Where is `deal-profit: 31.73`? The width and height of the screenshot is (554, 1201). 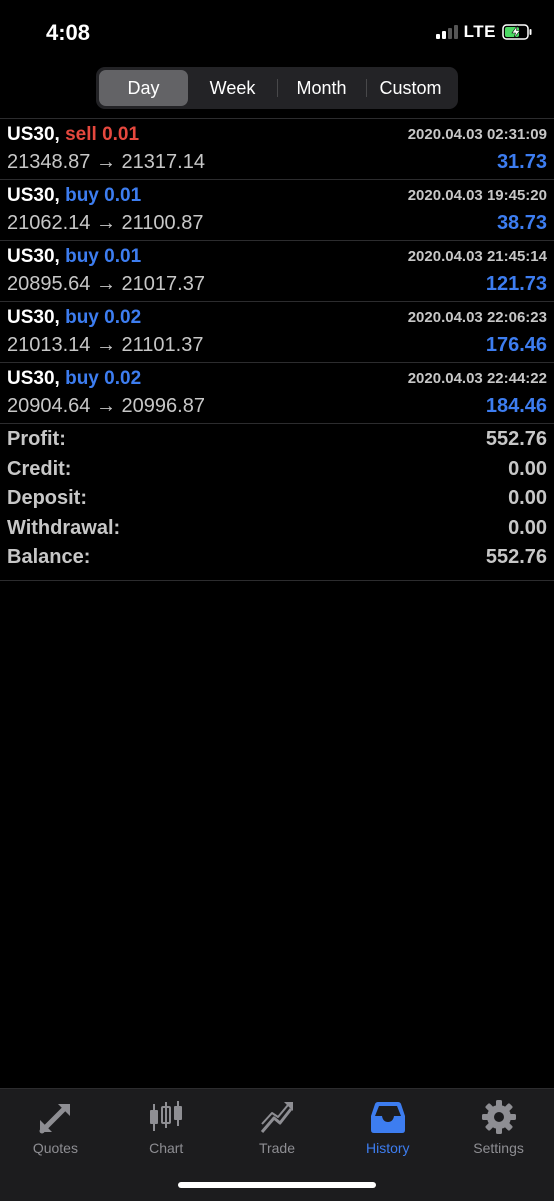
deal-profit: 31.73 is located at coordinates (521, 162).